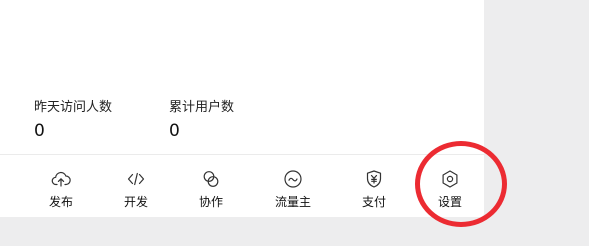  Describe the element at coordinates (201, 118) in the screenshot. I see `stat-total-users: 累计用户数 0` at that location.